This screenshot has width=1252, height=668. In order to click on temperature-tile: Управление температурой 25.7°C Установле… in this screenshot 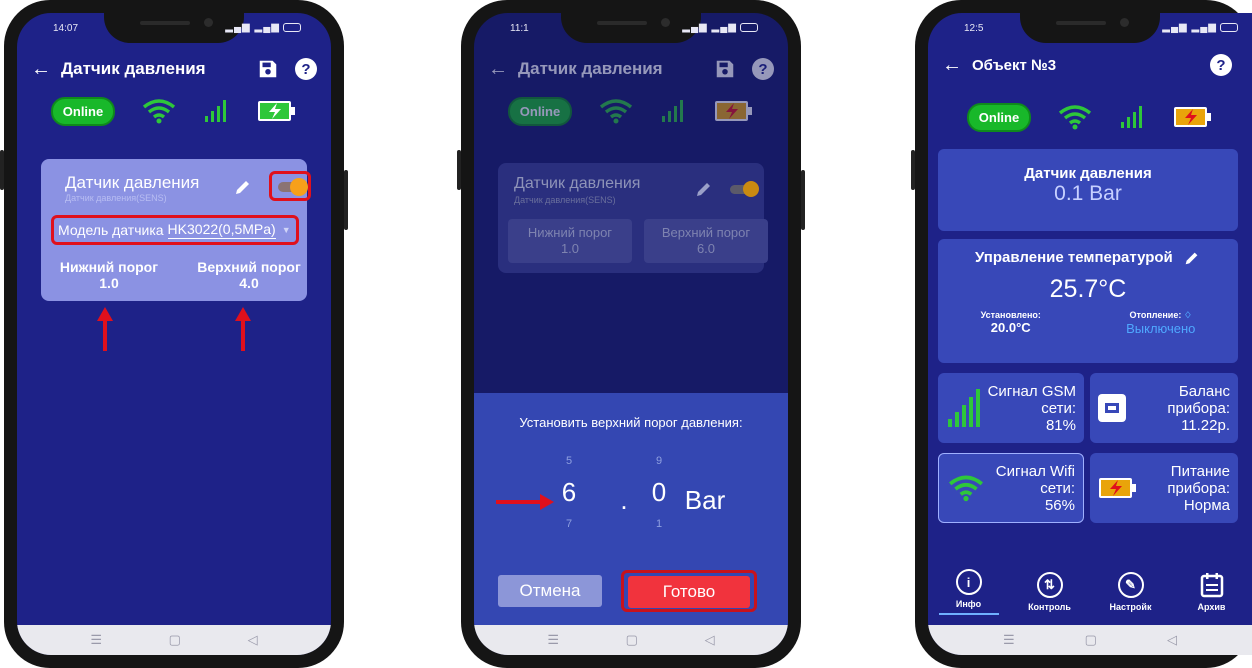, I will do `click(1088, 301)`.